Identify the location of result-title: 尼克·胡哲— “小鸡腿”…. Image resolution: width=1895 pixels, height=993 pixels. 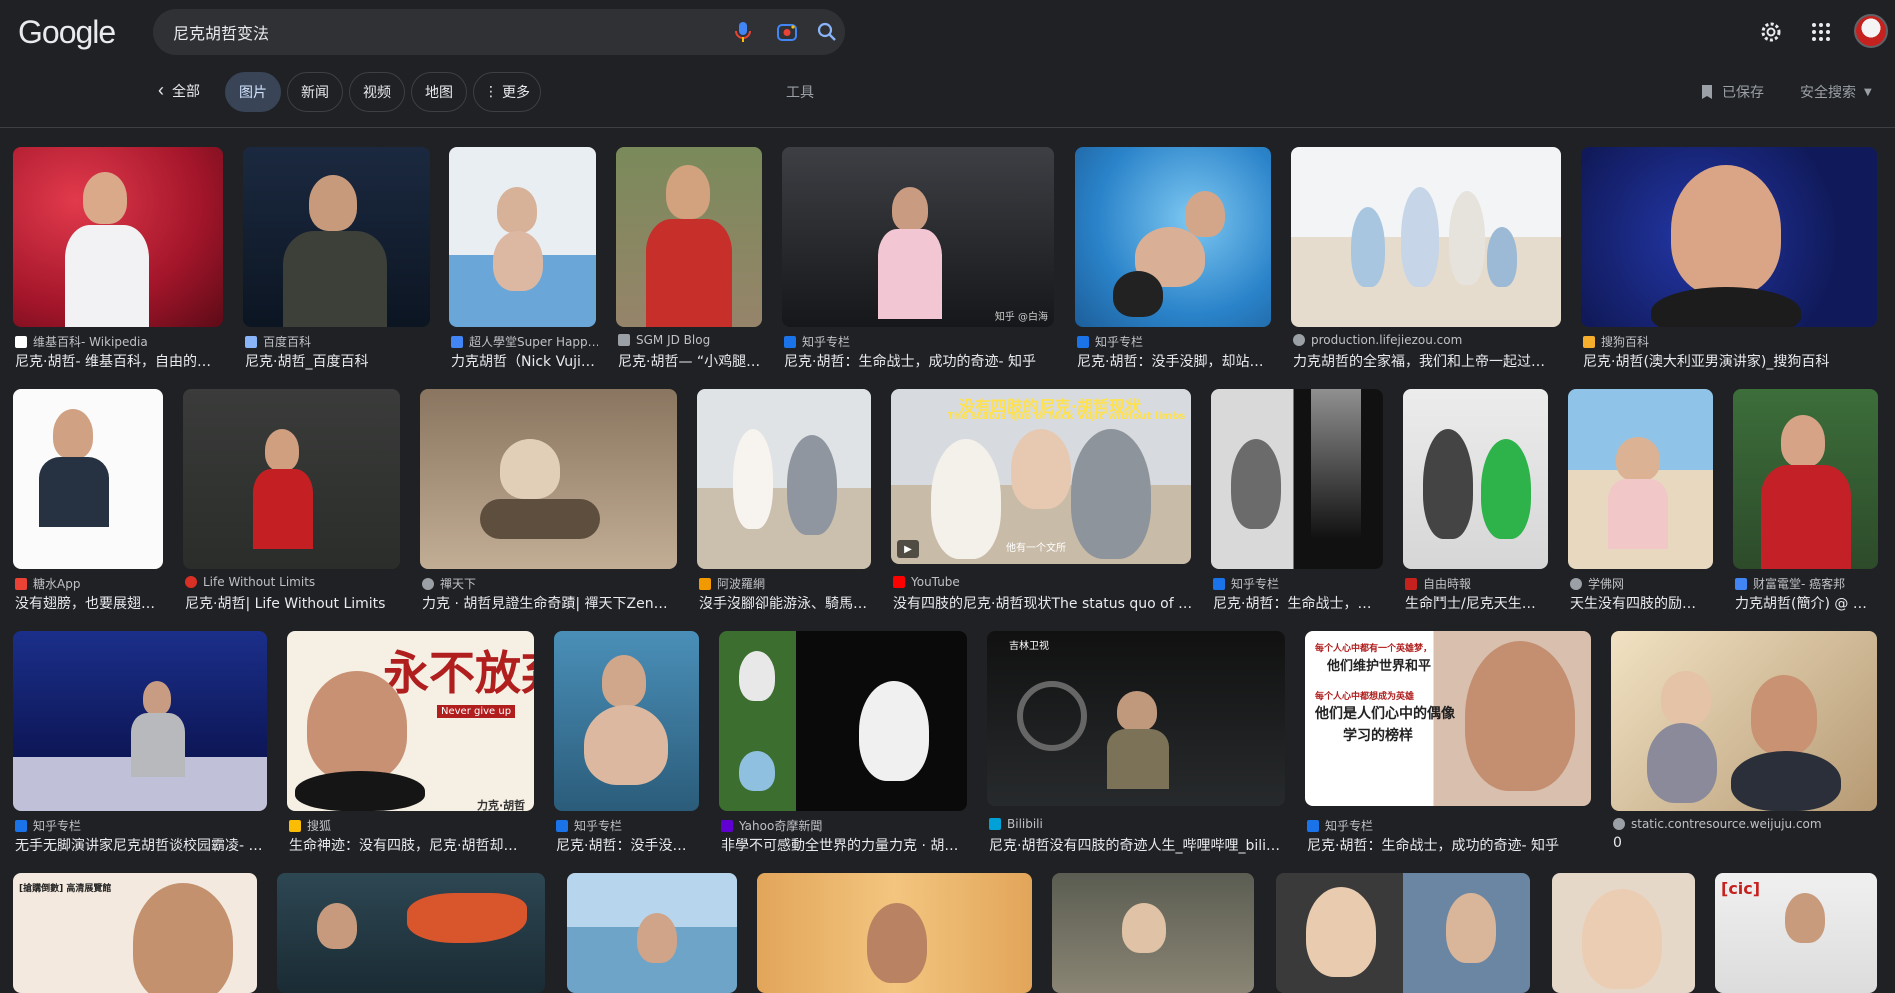
(691, 361).